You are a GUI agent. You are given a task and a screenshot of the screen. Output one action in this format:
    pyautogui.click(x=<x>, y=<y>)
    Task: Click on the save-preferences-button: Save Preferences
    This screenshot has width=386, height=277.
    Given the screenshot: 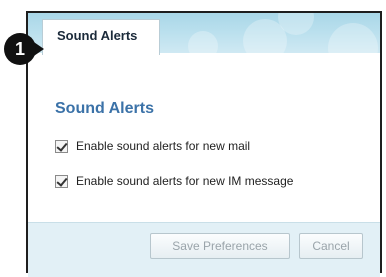 What is the action you would take?
    pyautogui.click(x=220, y=246)
    